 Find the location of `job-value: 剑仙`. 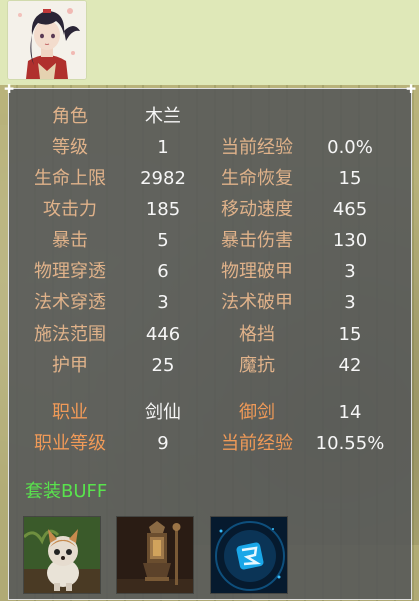

job-value: 剑仙 is located at coordinates (163, 412).